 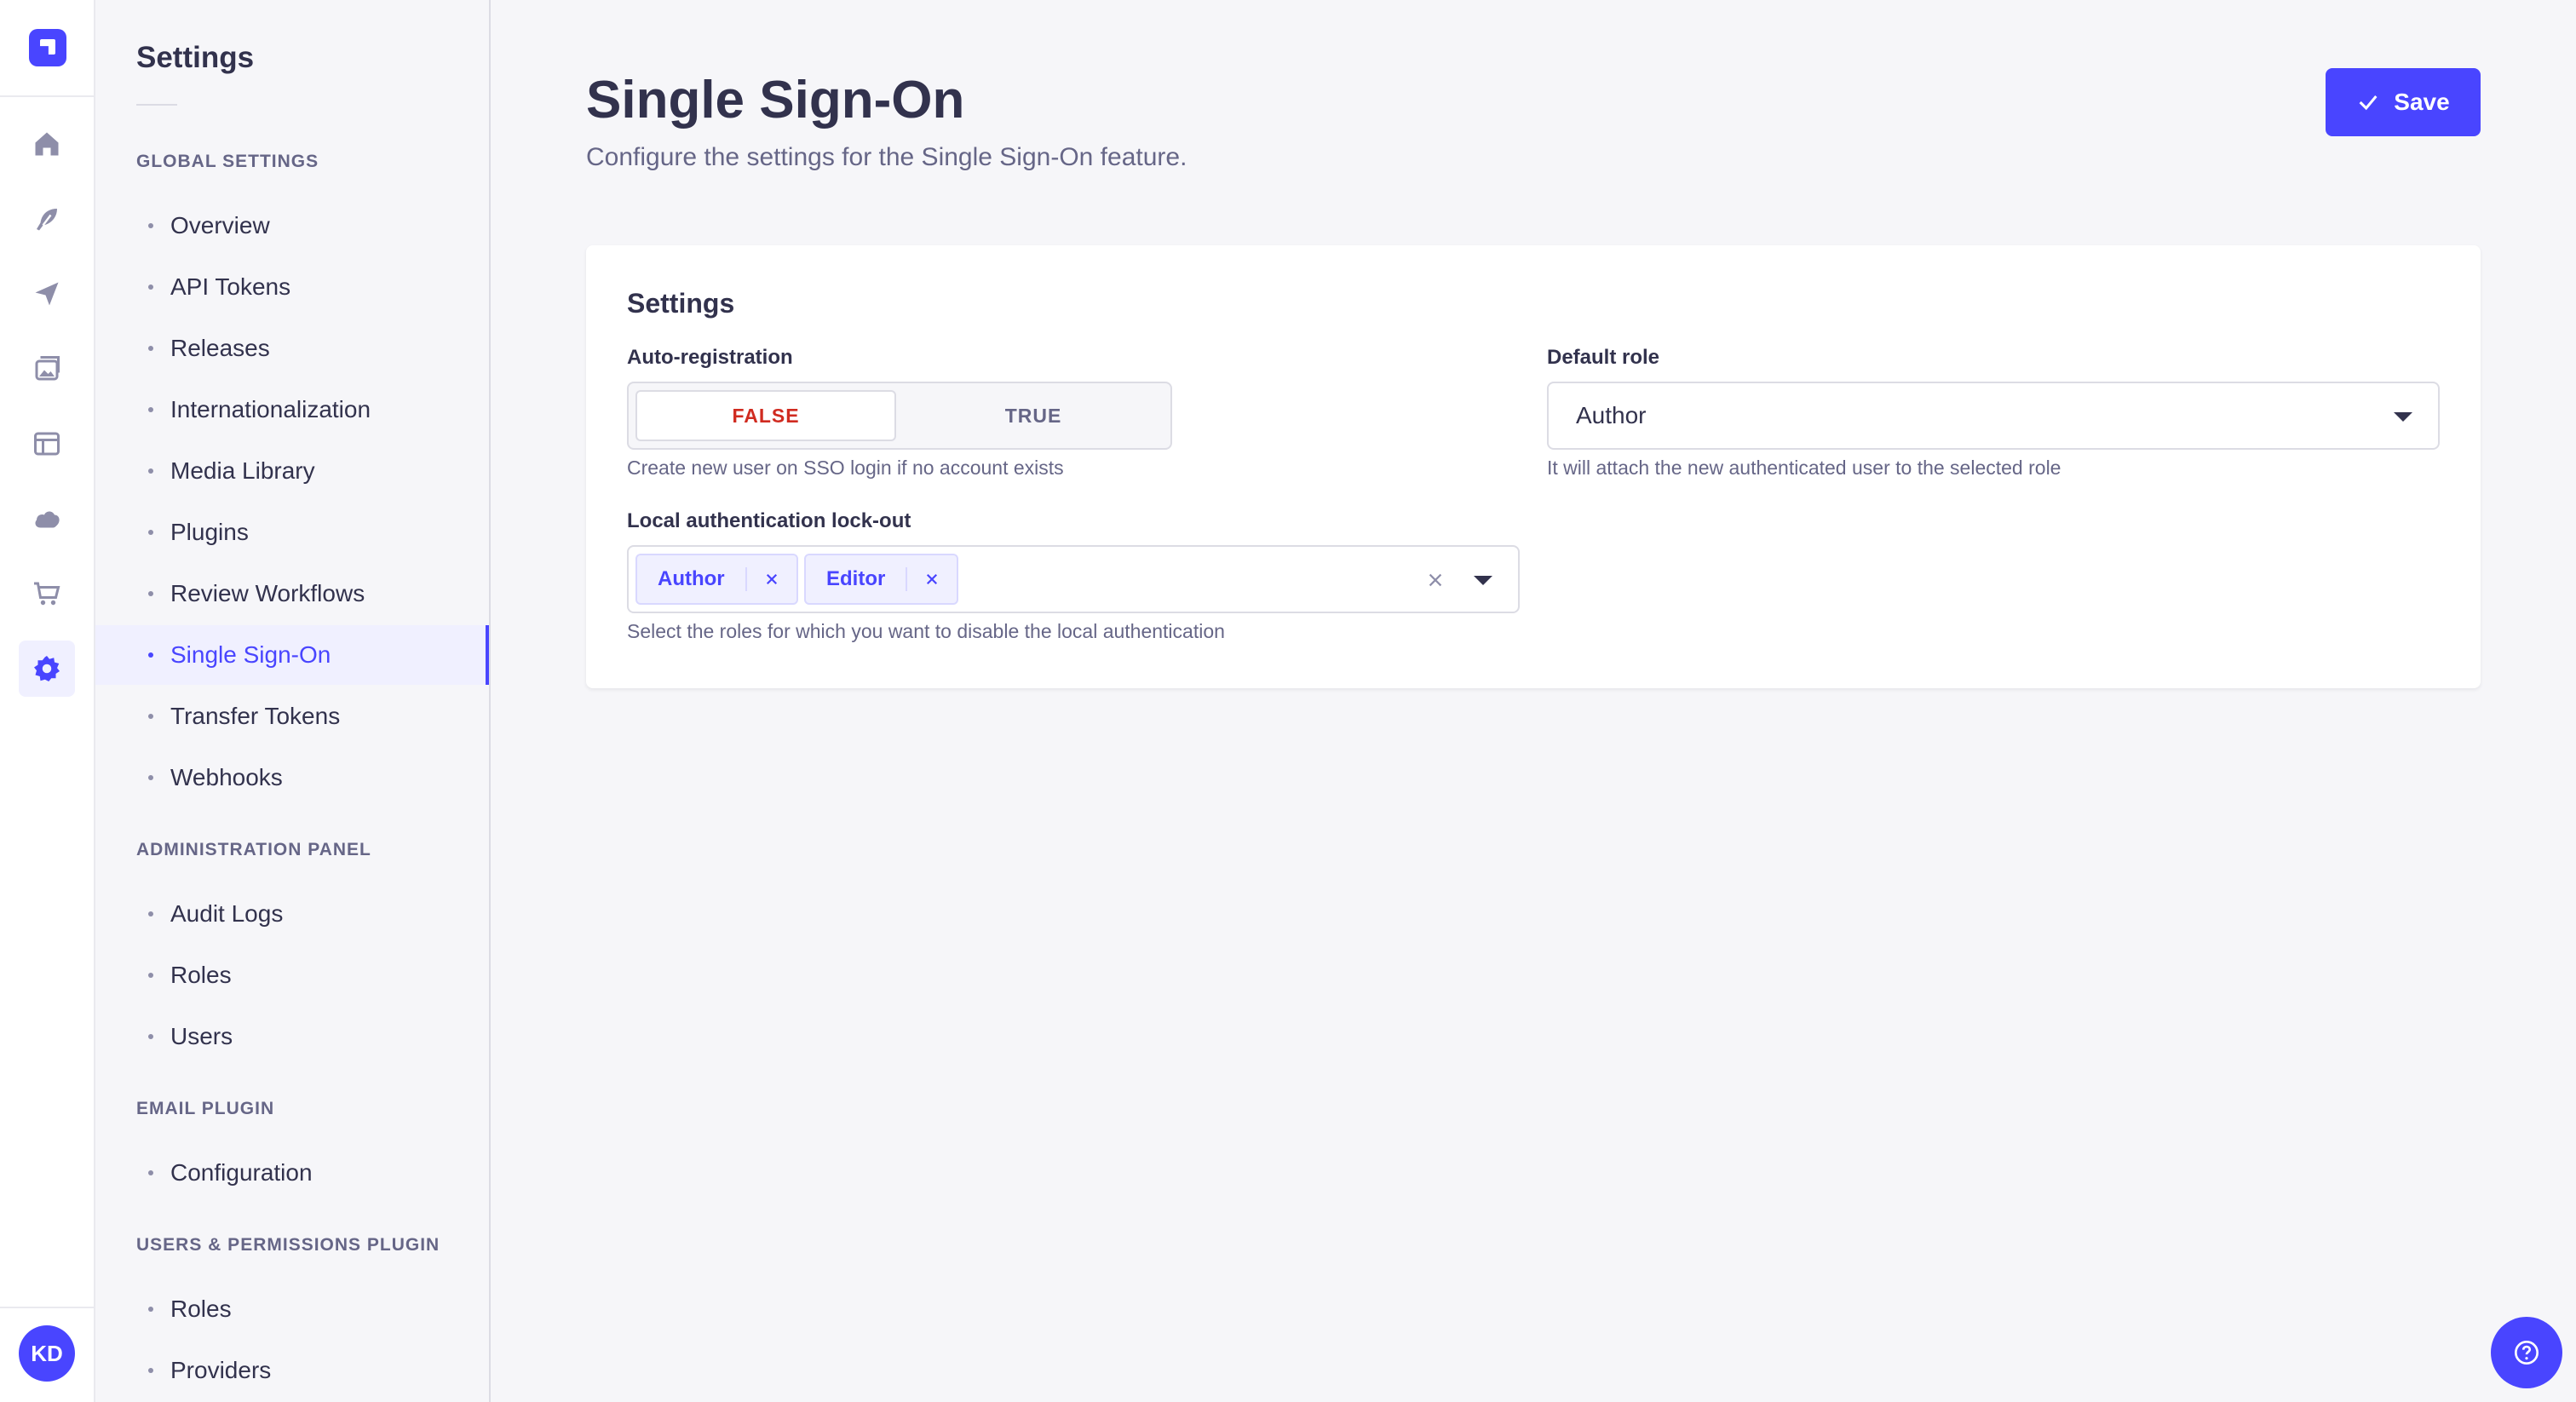 I want to click on nav-item-media-library: Media Library, so click(x=292, y=471).